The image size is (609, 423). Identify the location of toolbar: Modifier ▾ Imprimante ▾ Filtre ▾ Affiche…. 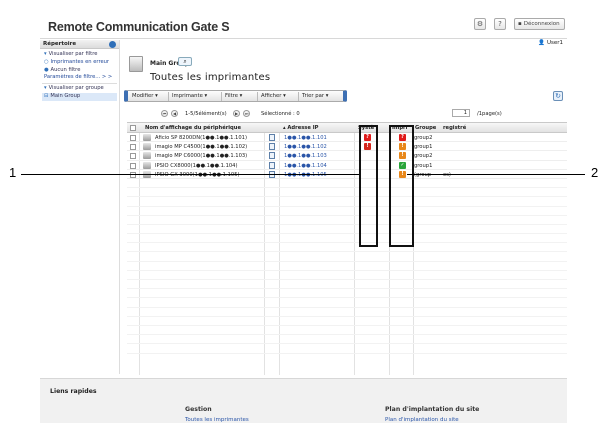
(235, 96).